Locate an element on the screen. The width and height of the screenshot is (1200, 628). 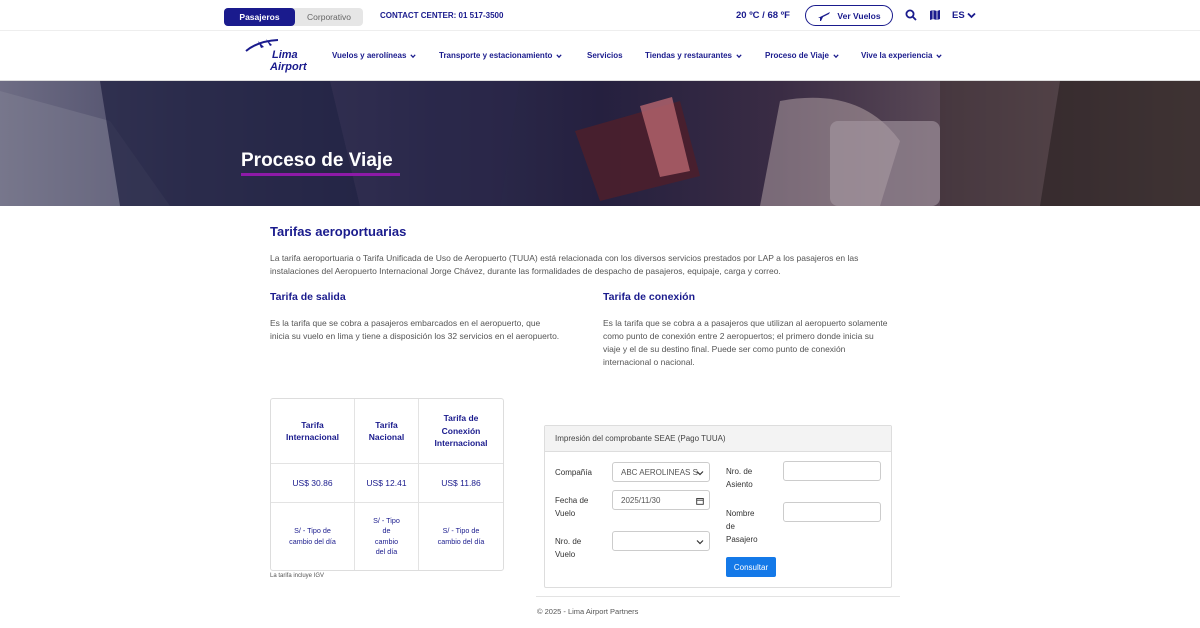
title-underline is located at coordinates (320, 174).